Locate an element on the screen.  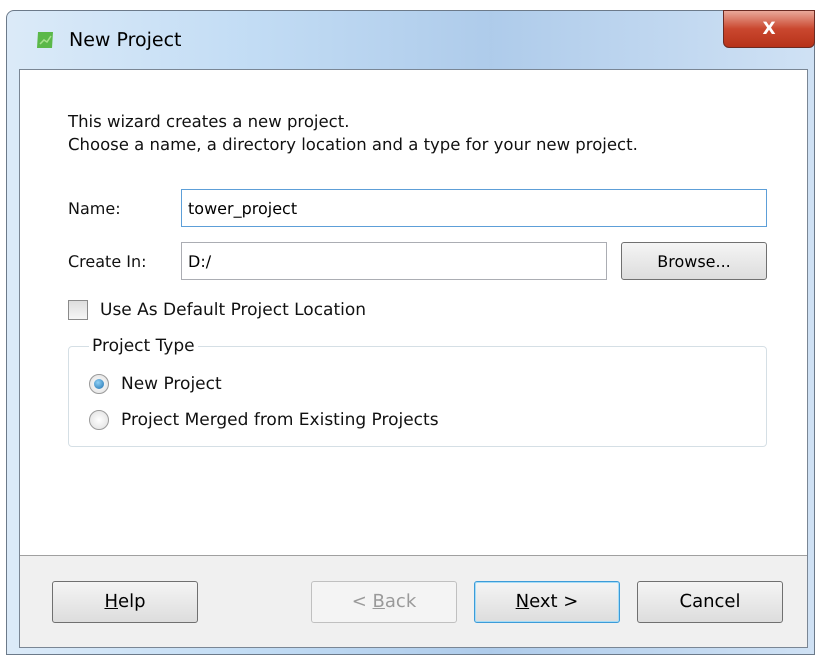
intro-text: Choose a name, a directory location and a type for your new project. is located at coordinates (353, 145).